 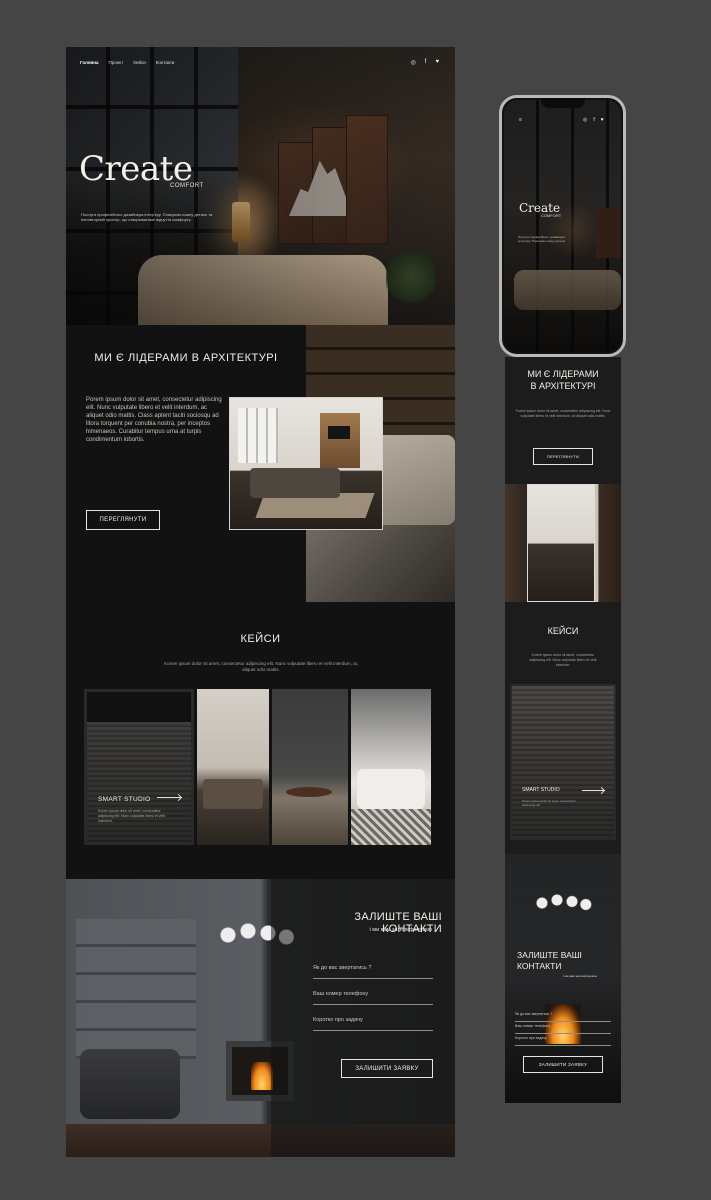 What do you see at coordinates (391, 827) in the screenshot?
I see `rug-image` at bounding box center [391, 827].